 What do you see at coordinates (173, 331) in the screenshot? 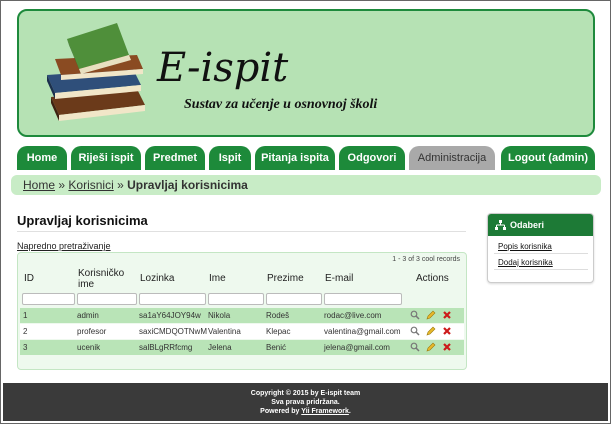
I see `cell-password: saxiCMDQOTNwM` at bounding box center [173, 331].